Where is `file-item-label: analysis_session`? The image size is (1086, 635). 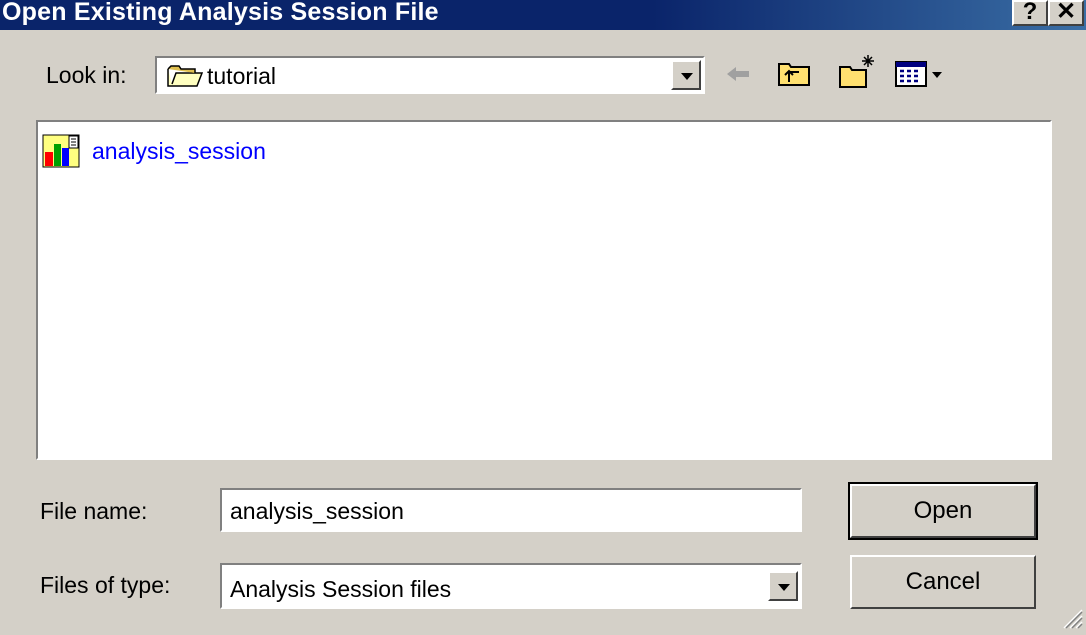
file-item-label: analysis_session is located at coordinates (179, 151).